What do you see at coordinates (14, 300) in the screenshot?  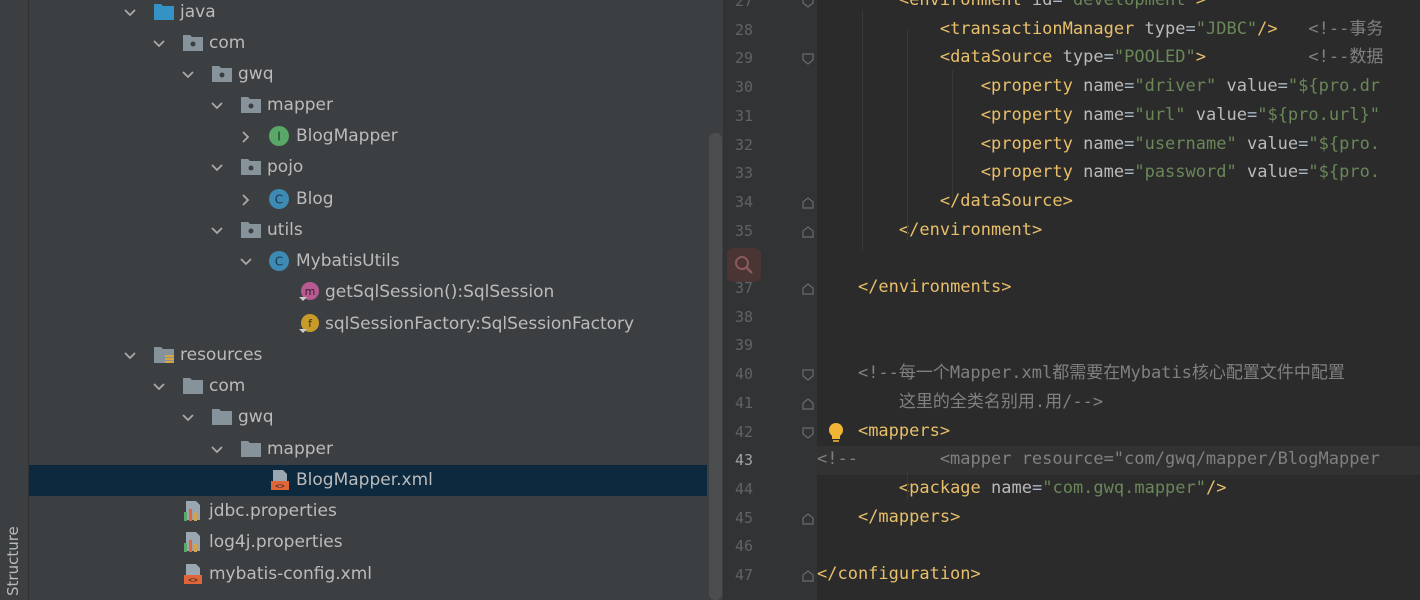 I see `structure-tool-strip: Structure` at bounding box center [14, 300].